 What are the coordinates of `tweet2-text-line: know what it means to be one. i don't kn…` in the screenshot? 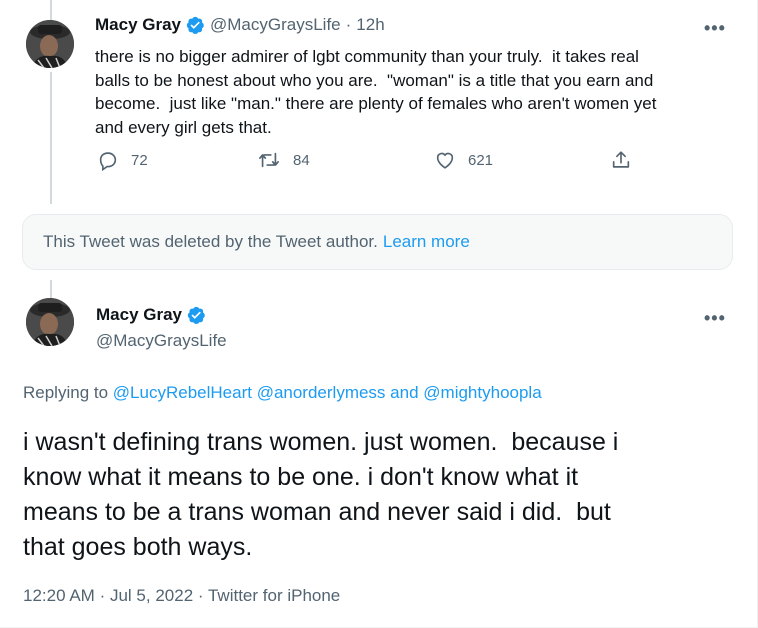 It's located at (301, 477).